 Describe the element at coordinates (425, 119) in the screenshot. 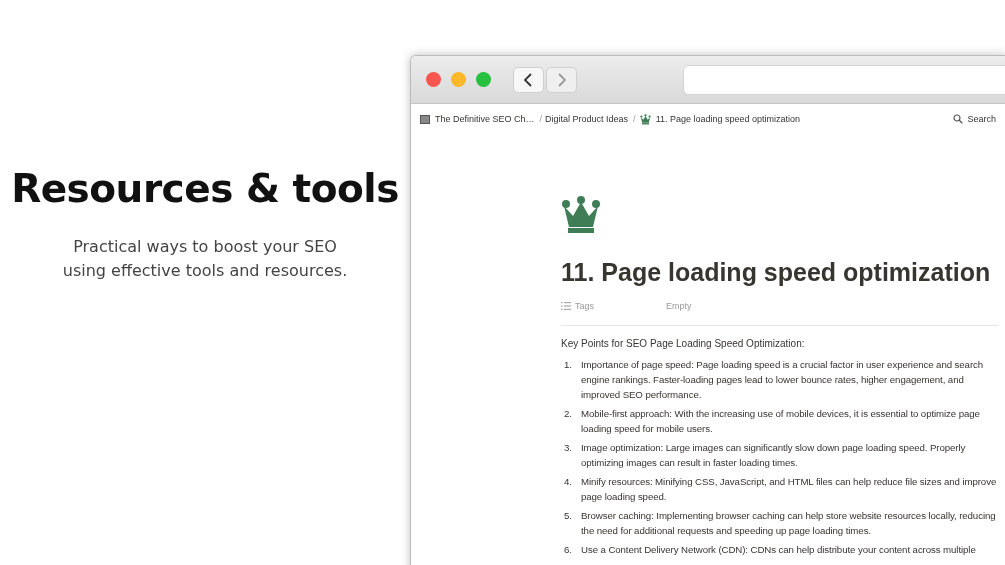

I see `image-icon` at that location.